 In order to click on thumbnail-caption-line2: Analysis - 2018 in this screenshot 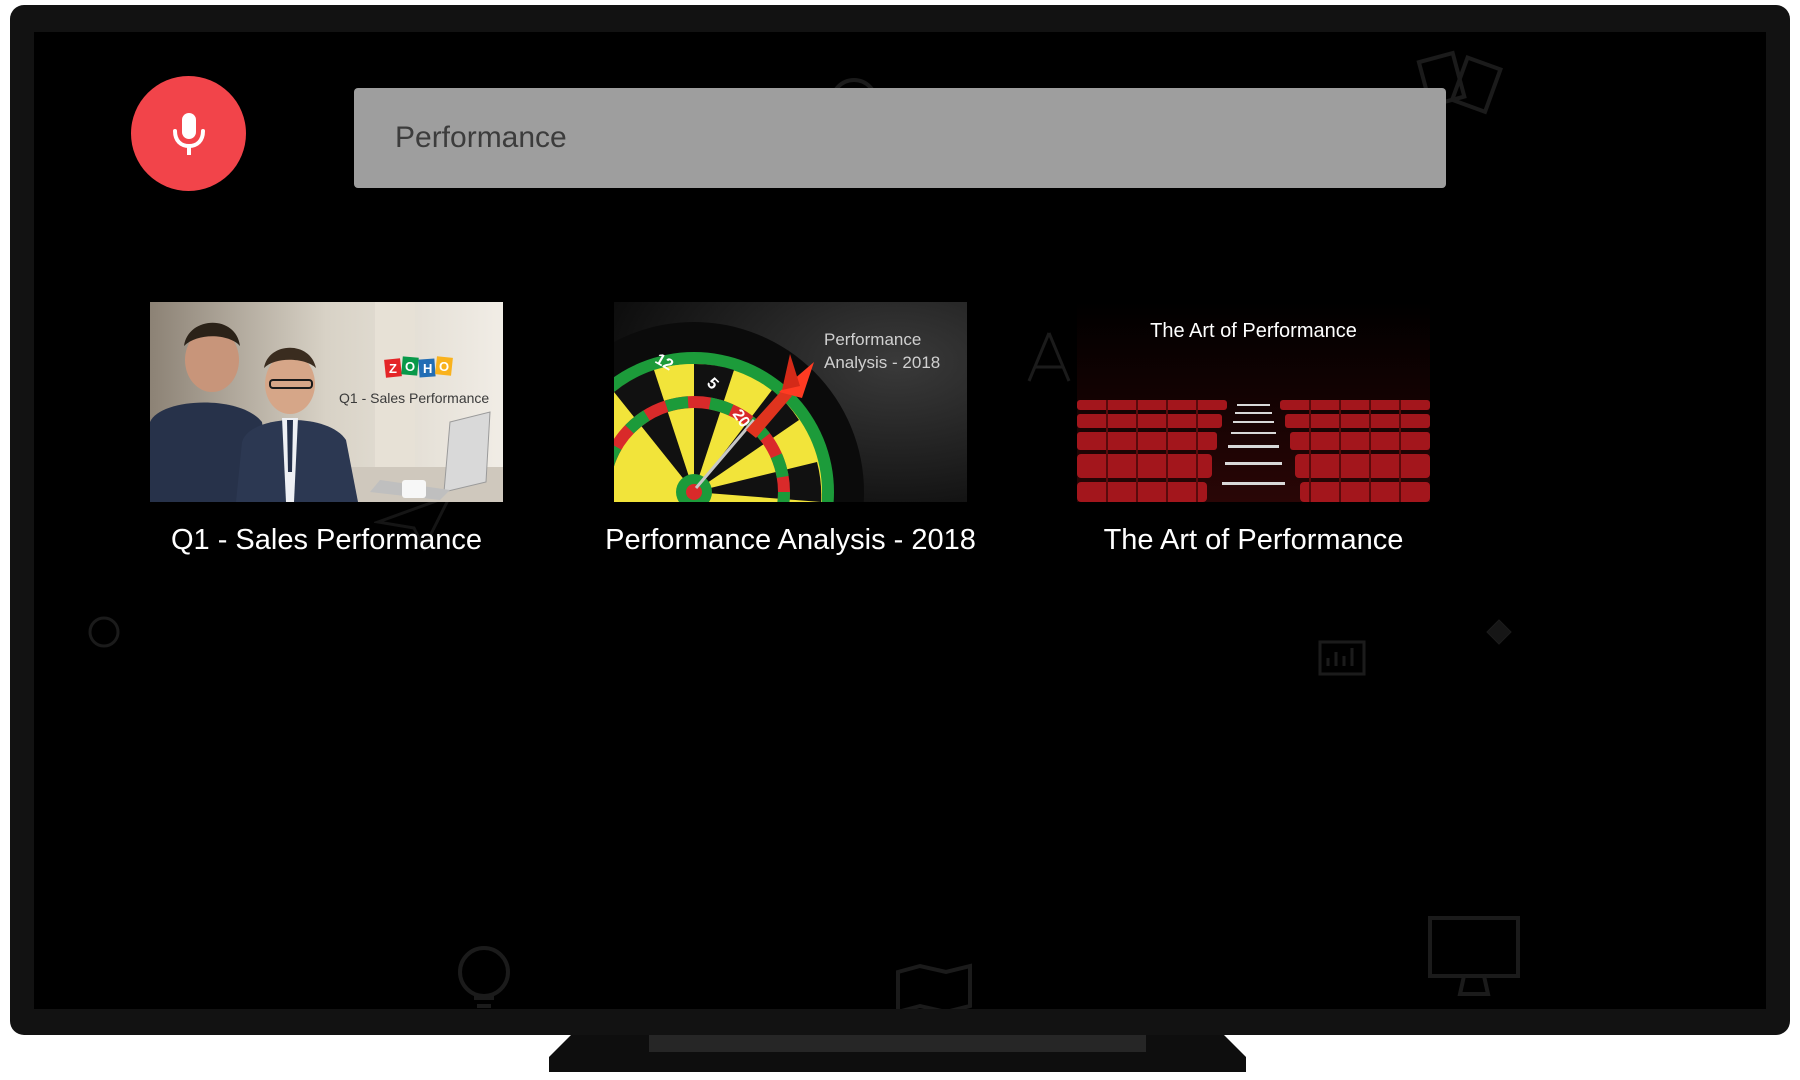, I will do `click(882, 362)`.